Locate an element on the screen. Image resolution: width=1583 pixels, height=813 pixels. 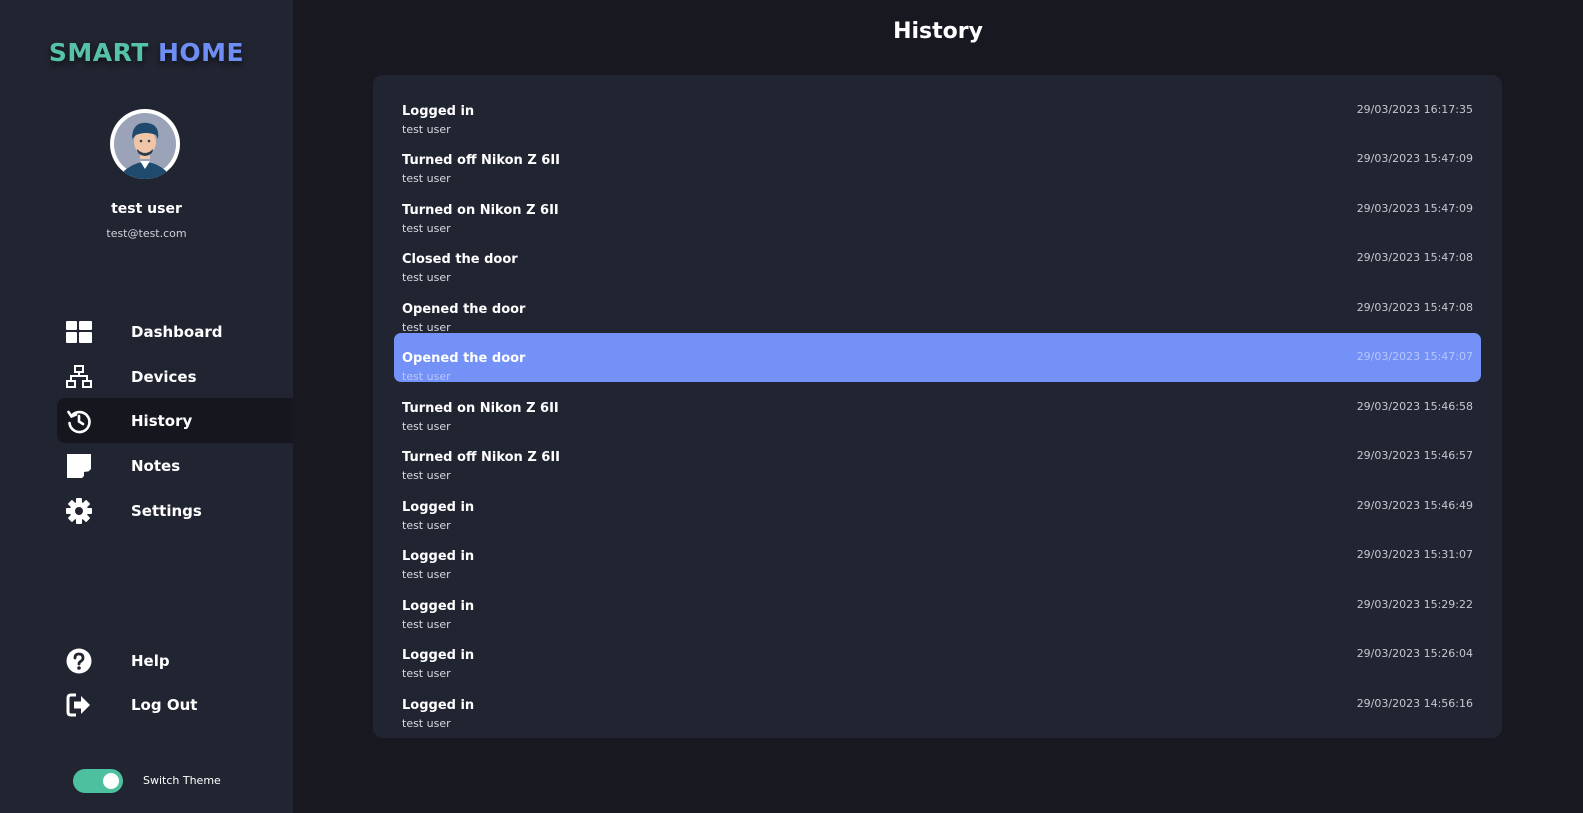
sidebar-item-label: Notes is located at coordinates (156, 465).